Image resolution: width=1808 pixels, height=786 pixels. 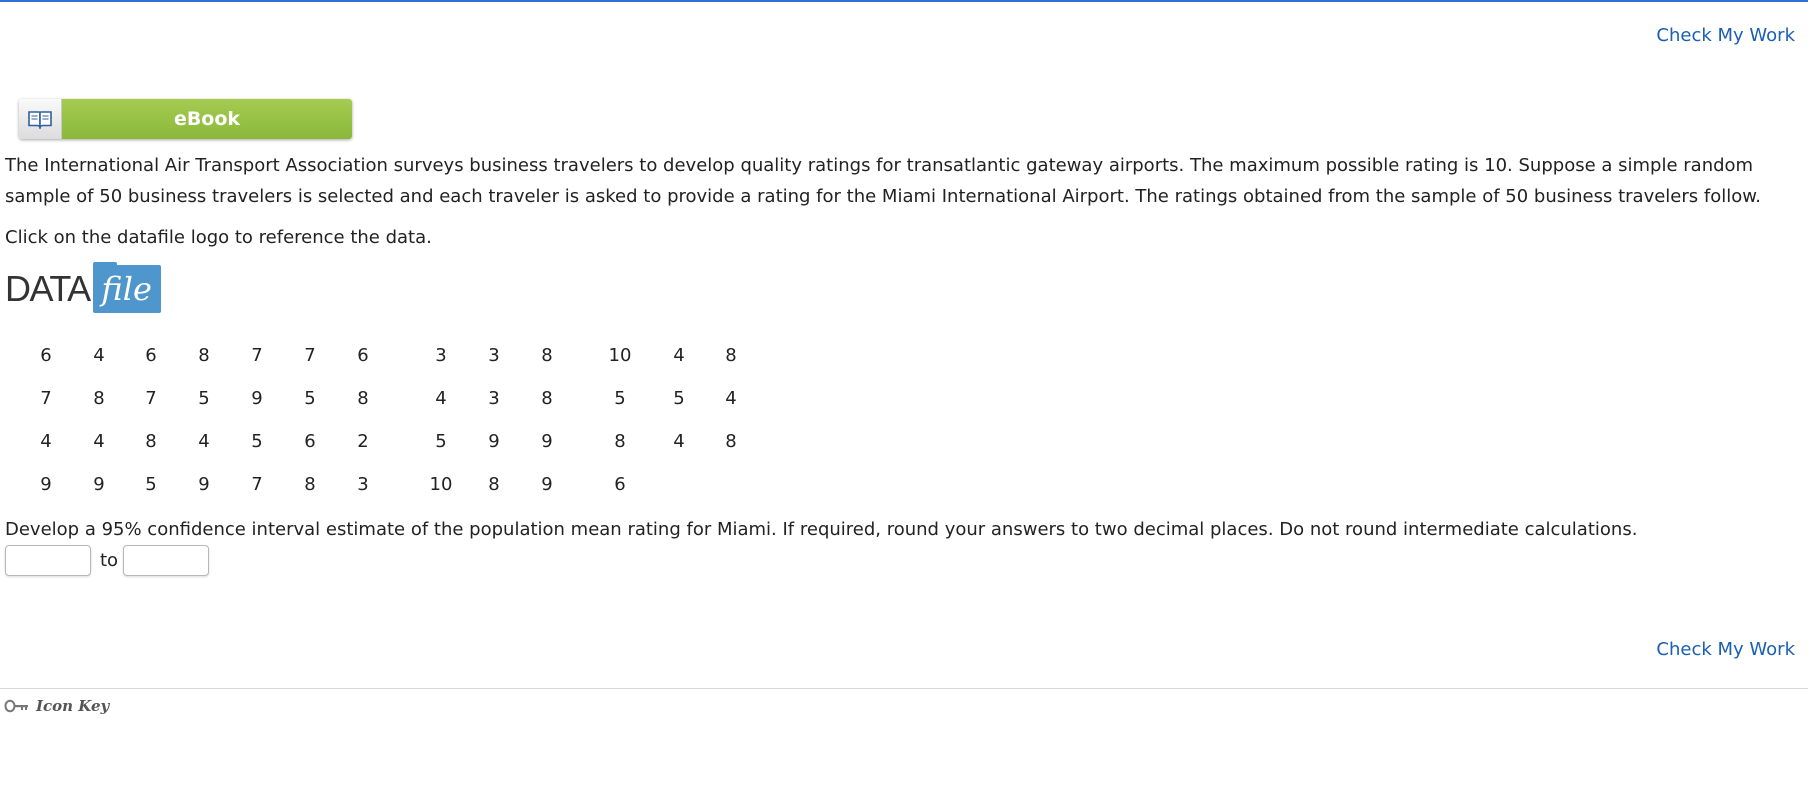 What do you see at coordinates (380, 398) in the screenshot?
I see `ratings-row: 7 8 7 5 9 5 8 4 3 8 5 5 4` at bounding box center [380, 398].